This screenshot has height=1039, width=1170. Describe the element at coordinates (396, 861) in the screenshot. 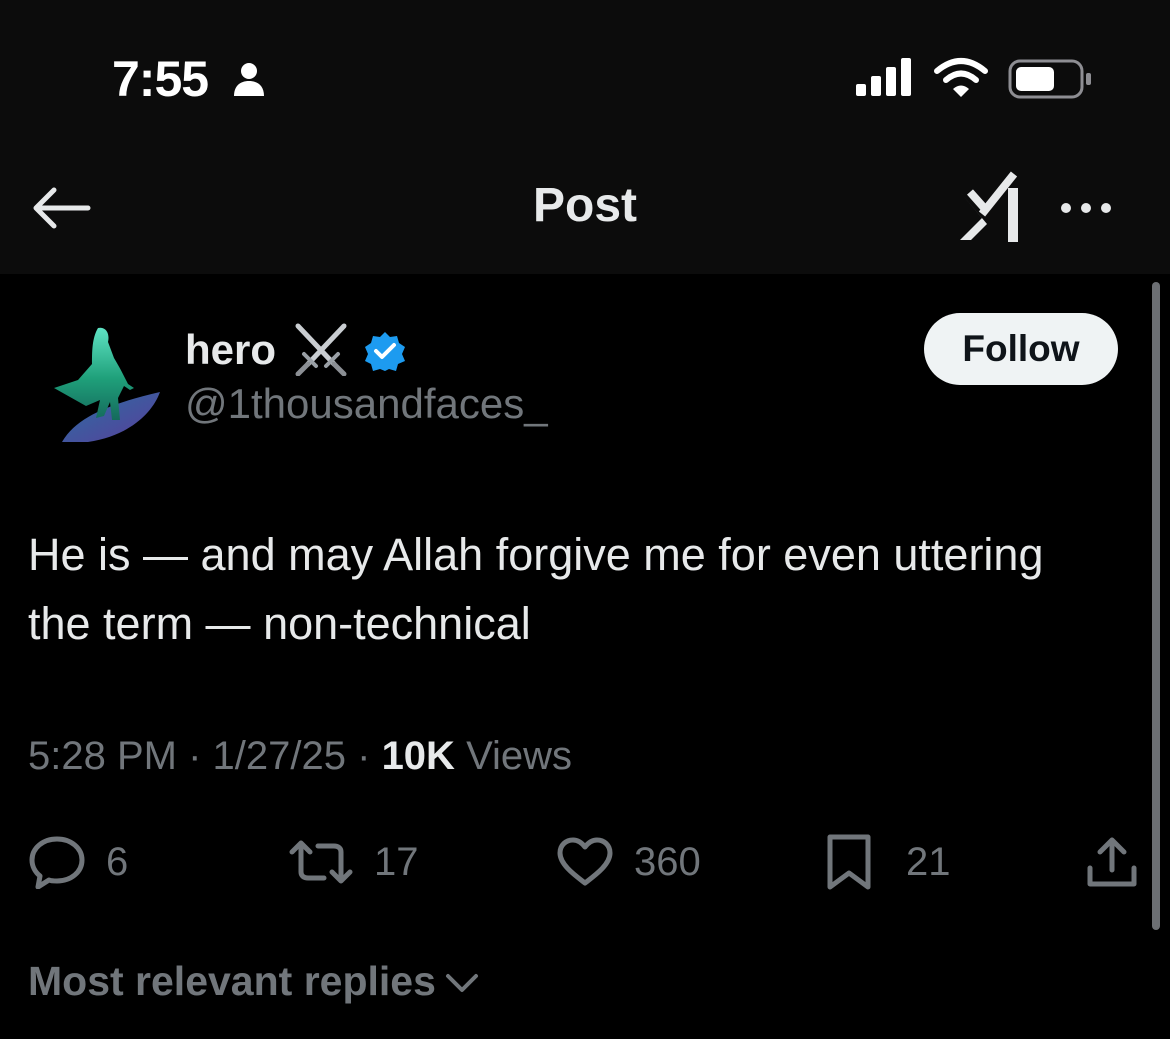

I see `repost-count: 17` at that location.